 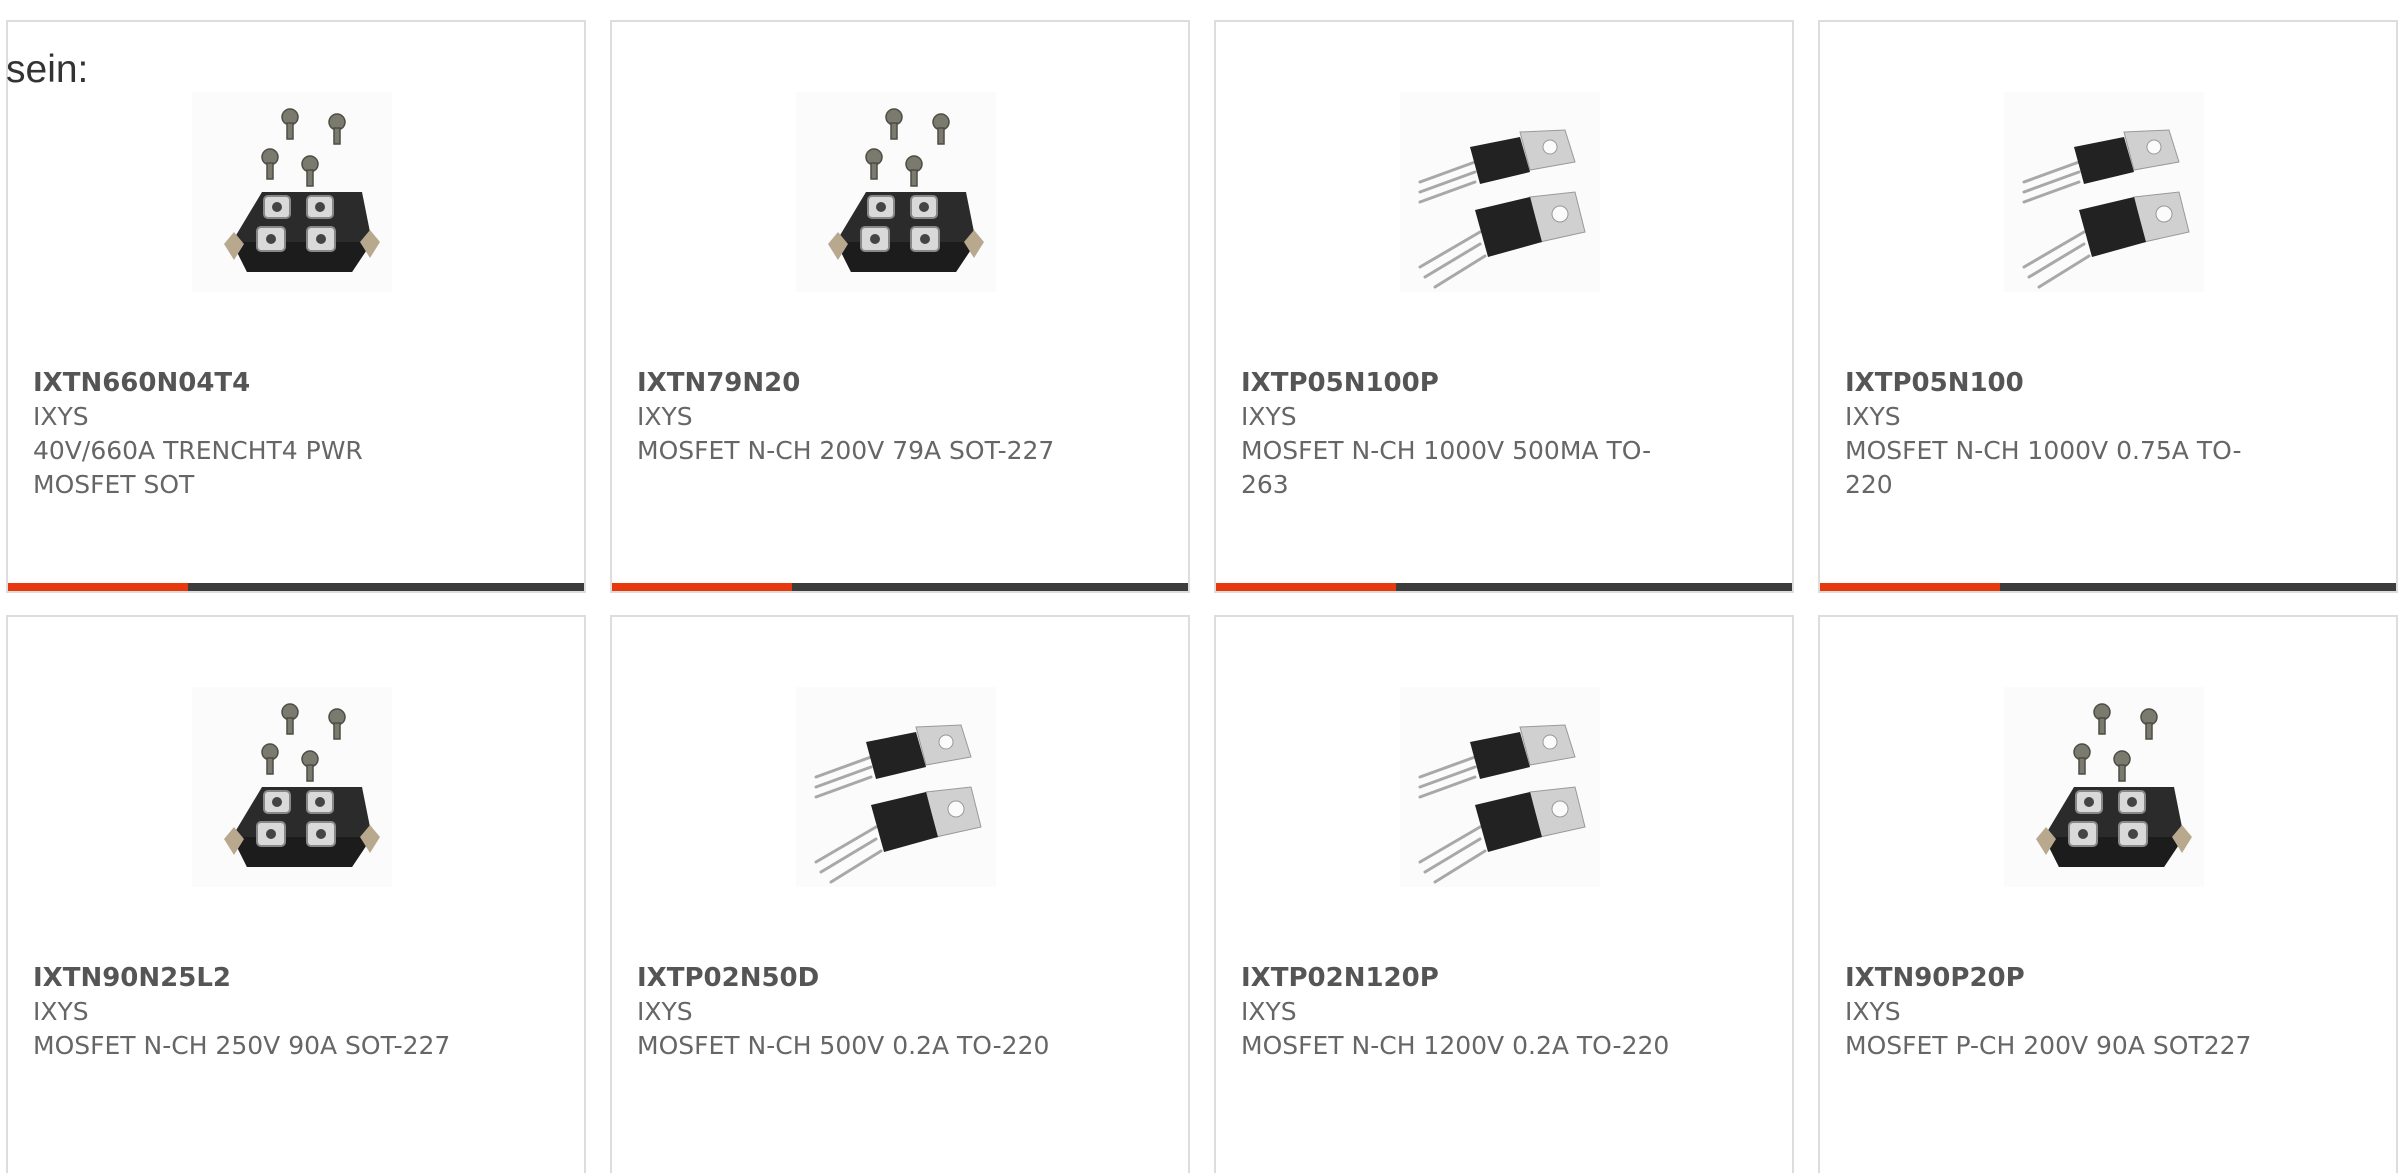 I want to click on part-number: IXTN660N04T4, so click(x=248, y=383).